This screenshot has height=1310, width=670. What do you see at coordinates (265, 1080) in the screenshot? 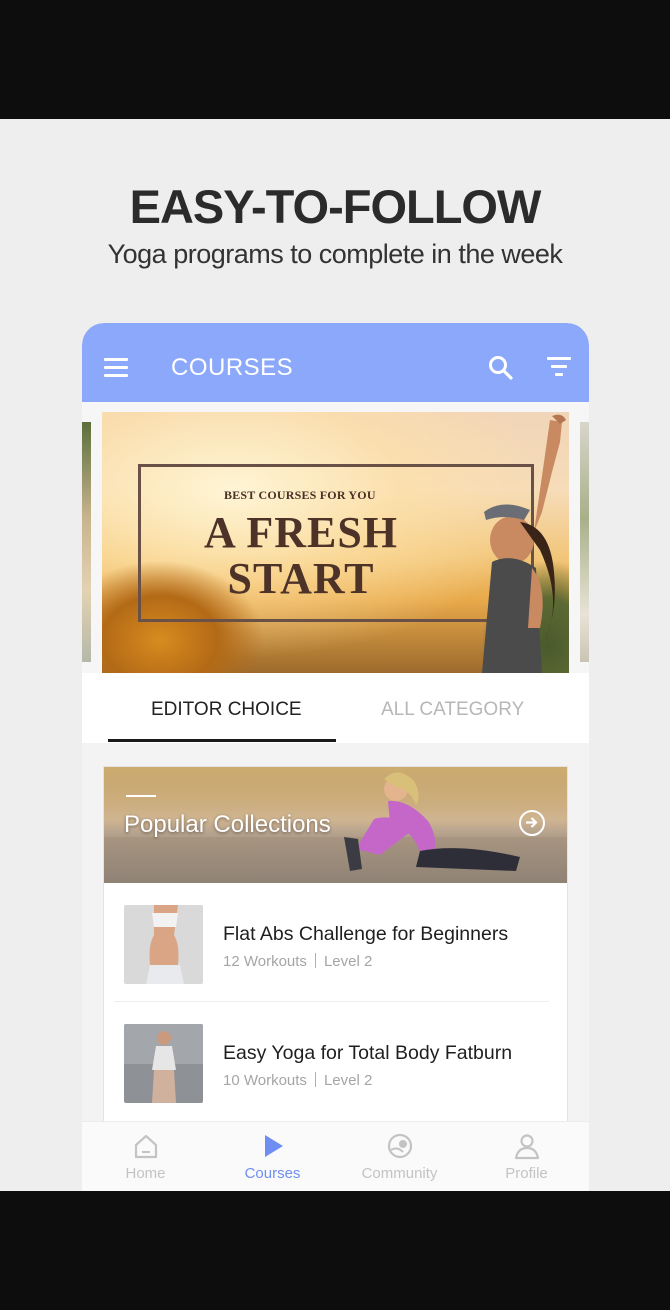
I see `course-workout-count: 10 Workouts` at bounding box center [265, 1080].